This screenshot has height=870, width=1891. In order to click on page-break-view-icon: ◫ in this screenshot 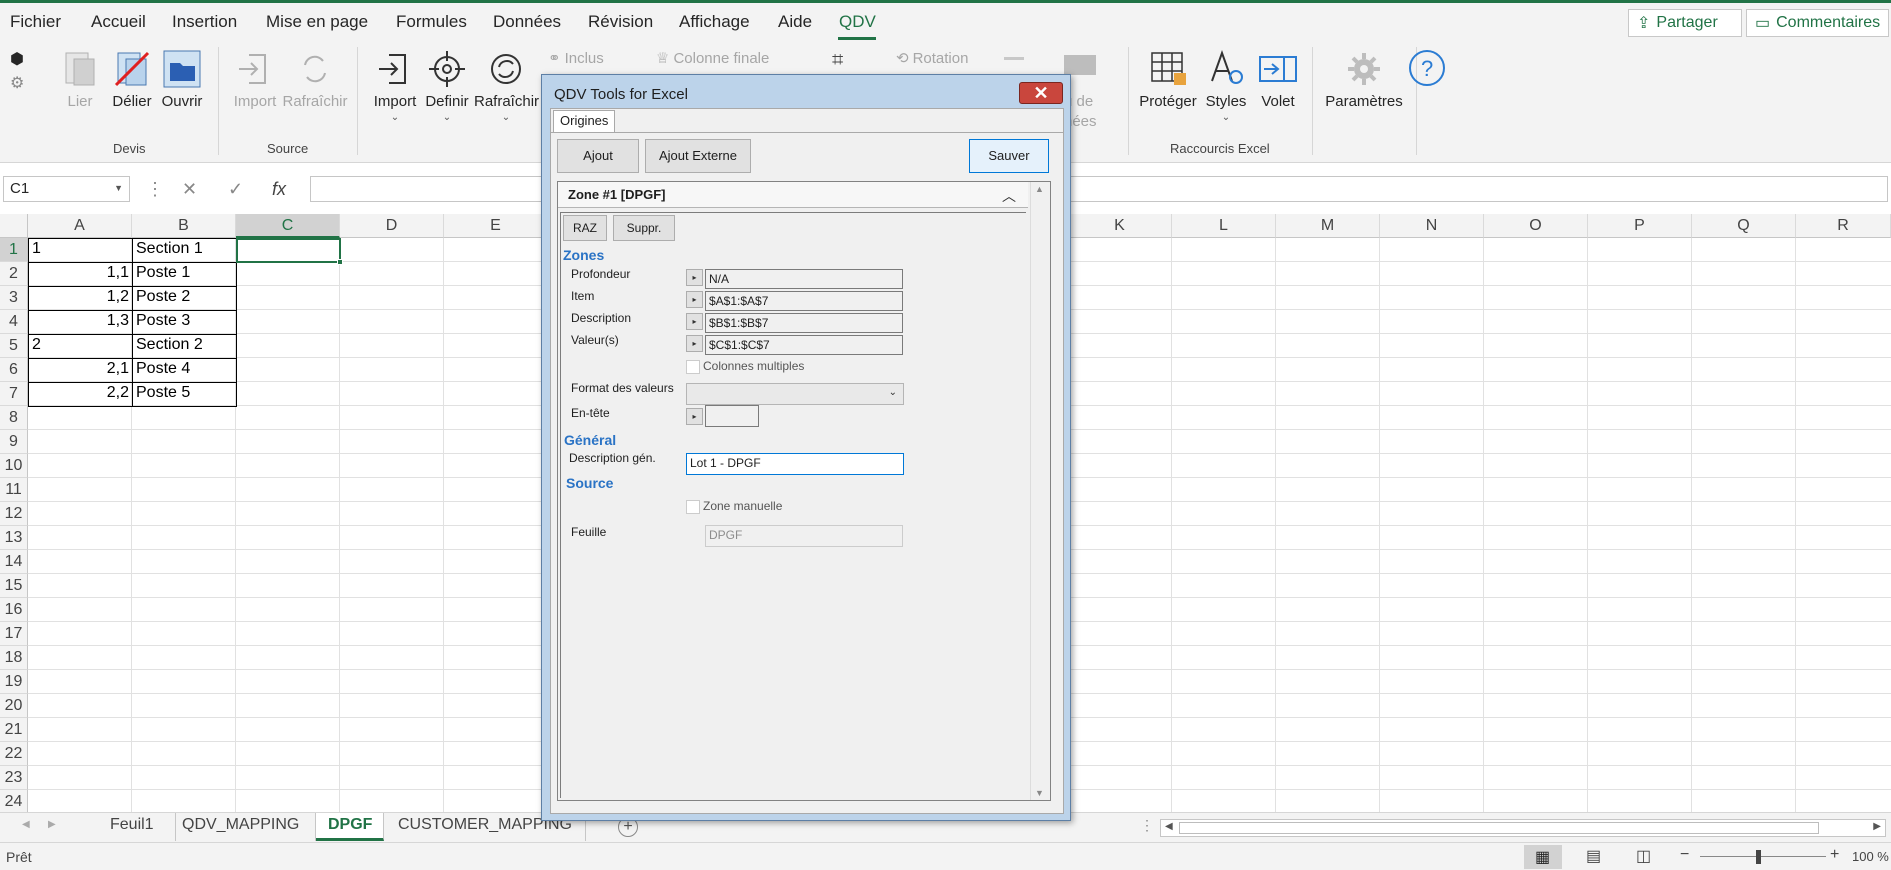, I will do `click(1643, 856)`.